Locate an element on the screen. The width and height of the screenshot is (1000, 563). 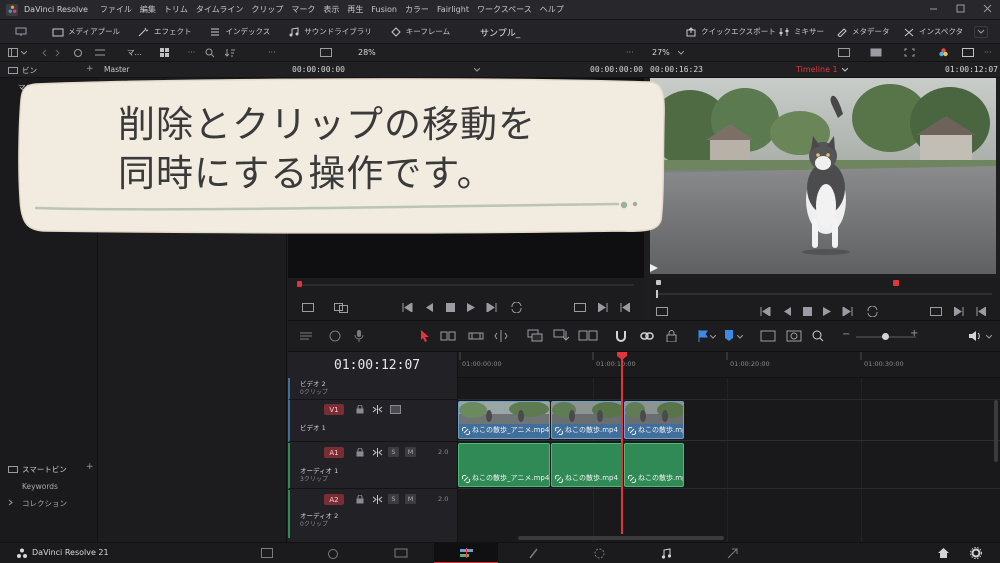
loop-icon is located at coordinates (516, 307).